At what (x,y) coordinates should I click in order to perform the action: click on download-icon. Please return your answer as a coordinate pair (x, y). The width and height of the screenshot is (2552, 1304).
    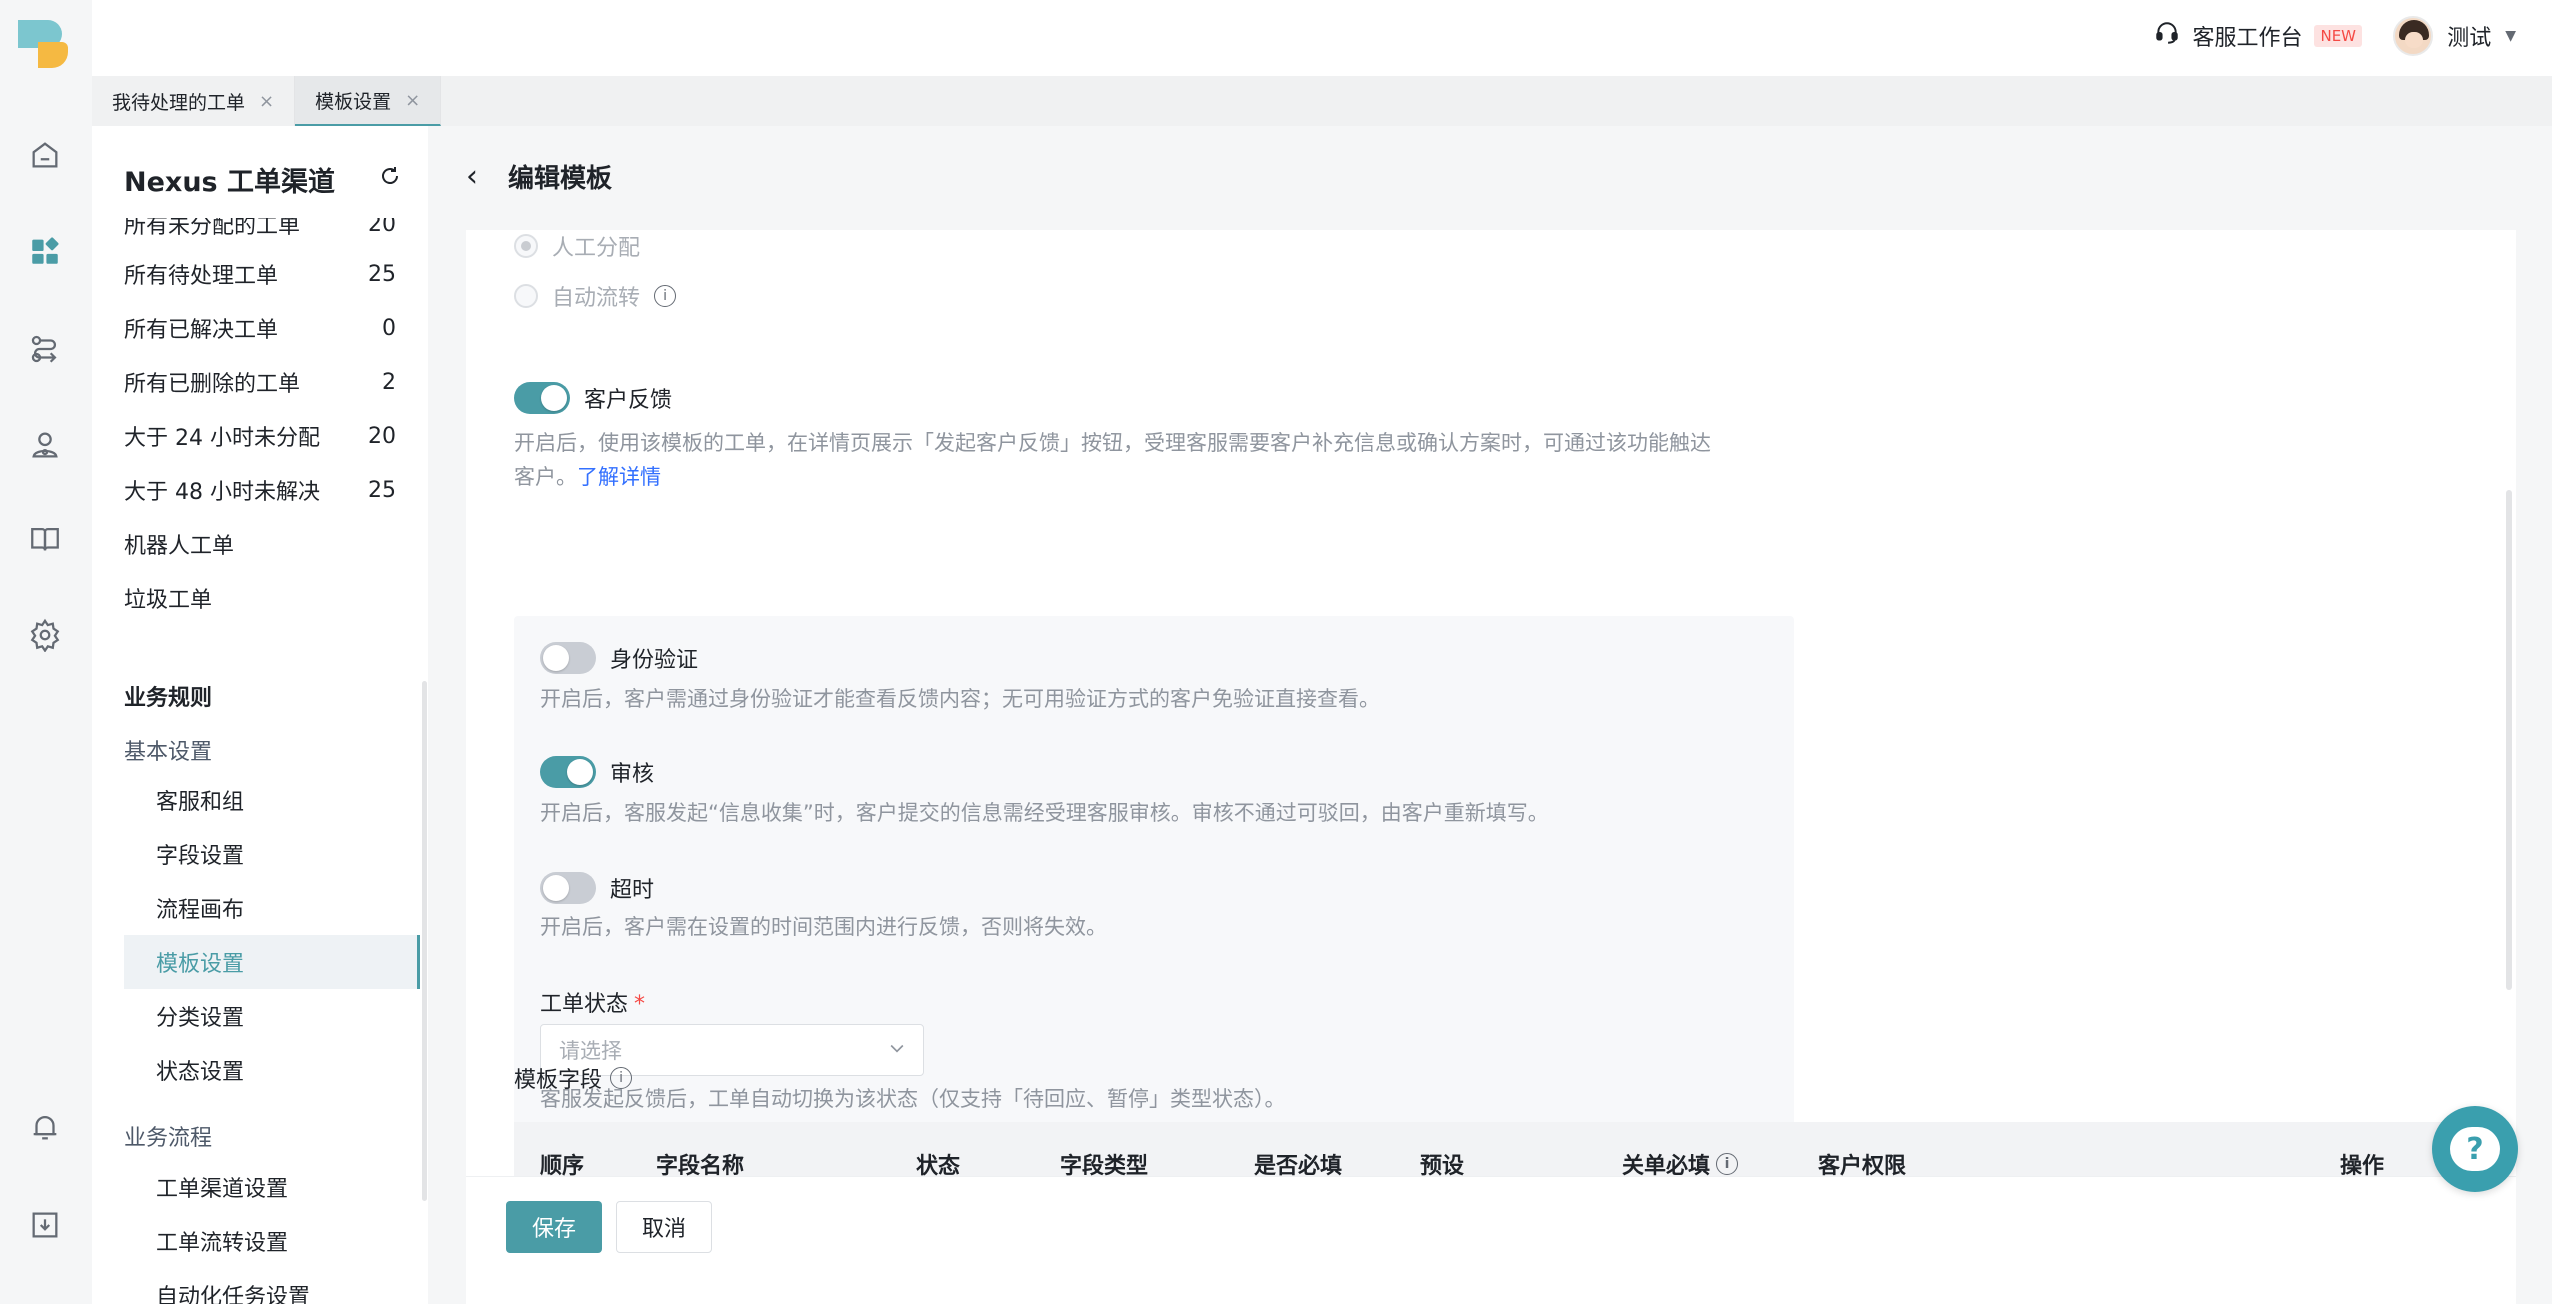
    Looking at the image, I should click on (45, 1225).